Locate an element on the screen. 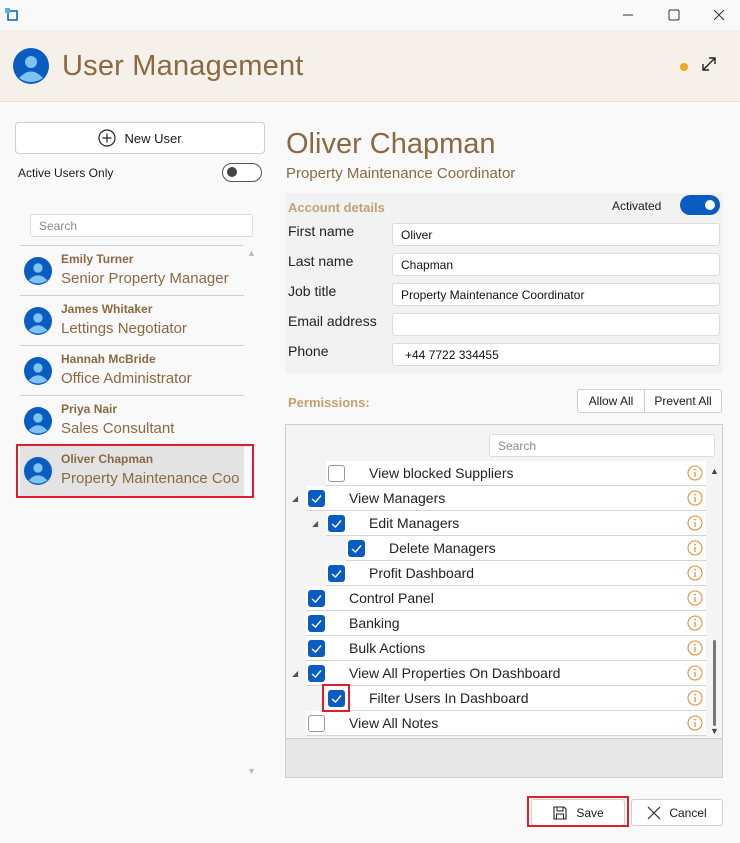  first-name-field: Oliver is located at coordinates (556, 234).